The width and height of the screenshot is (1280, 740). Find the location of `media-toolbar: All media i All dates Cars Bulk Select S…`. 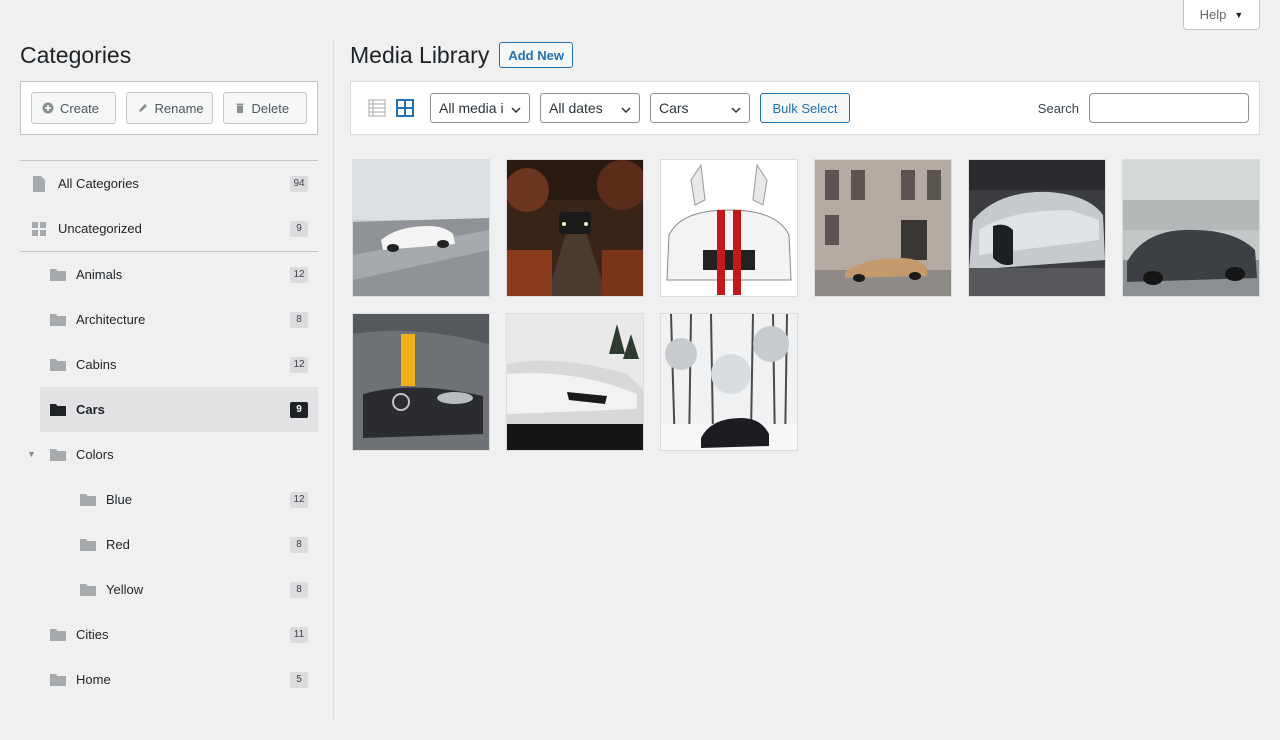

media-toolbar: All media i All dates Cars Bulk Select S… is located at coordinates (805, 108).